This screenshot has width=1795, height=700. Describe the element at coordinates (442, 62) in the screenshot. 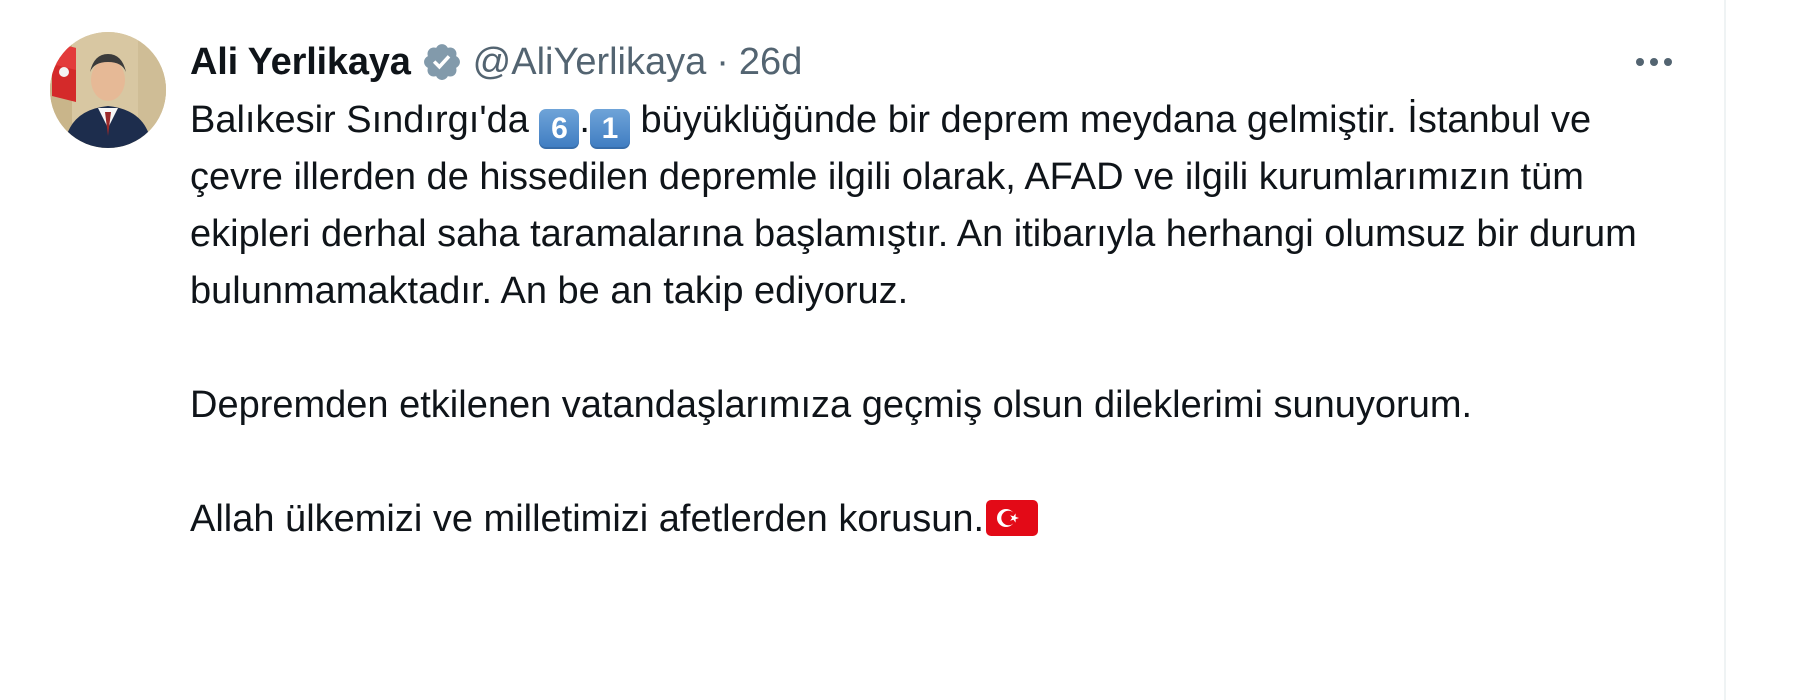

I see `verified-badge-icon` at that location.